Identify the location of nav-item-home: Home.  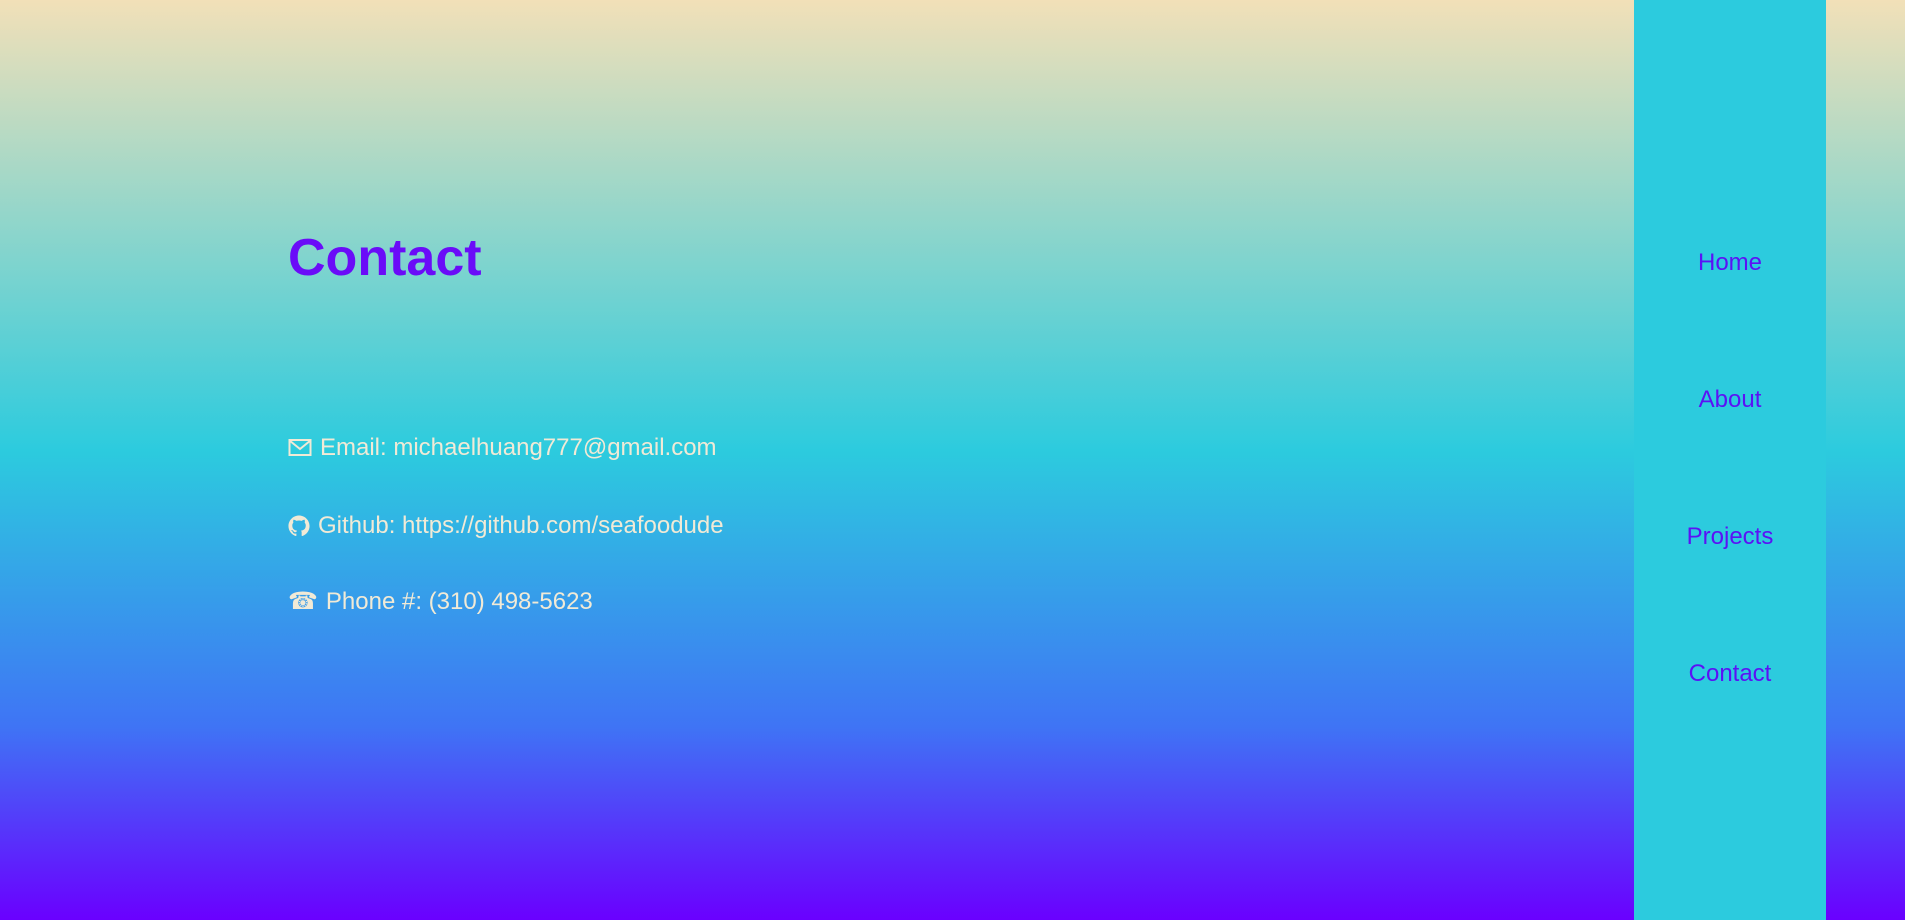
(1730, 263).